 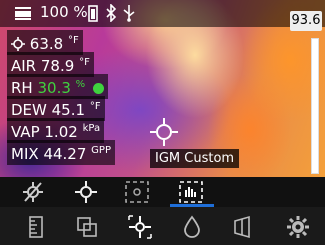 I want to click on rh-status-indicator, so click(x=98, y=88).